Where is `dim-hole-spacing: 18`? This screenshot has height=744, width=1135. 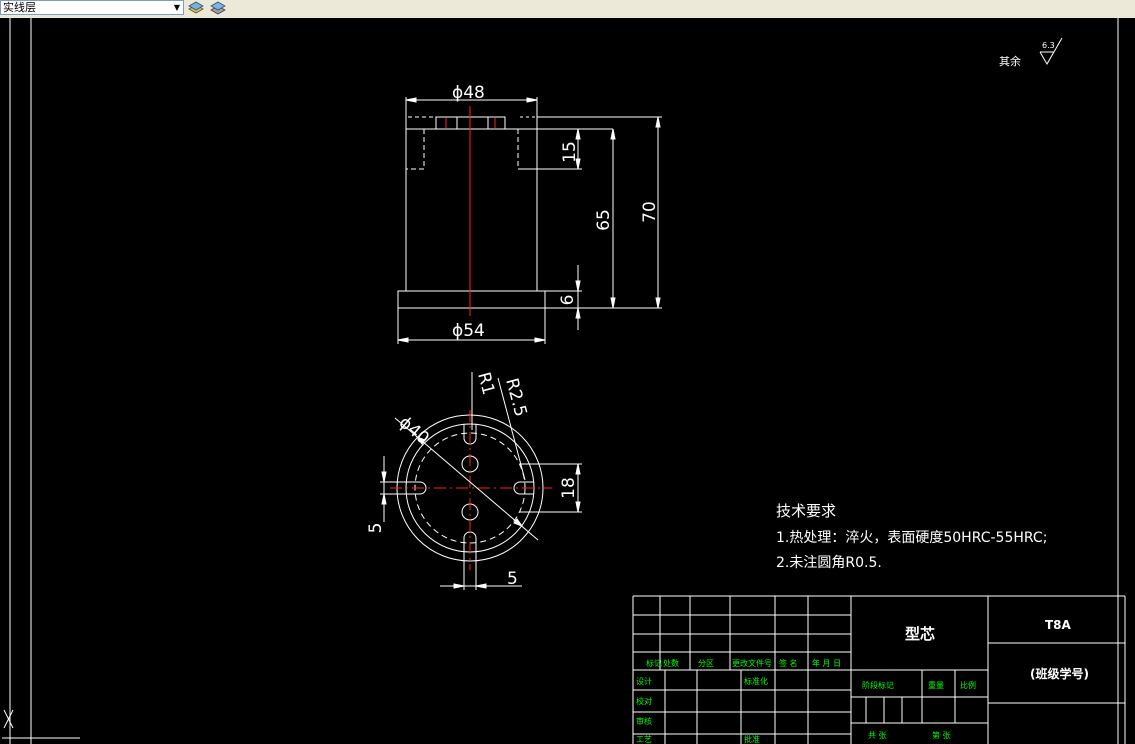
dim-hole-spacing: 18 is located at coordinates (569, 488).